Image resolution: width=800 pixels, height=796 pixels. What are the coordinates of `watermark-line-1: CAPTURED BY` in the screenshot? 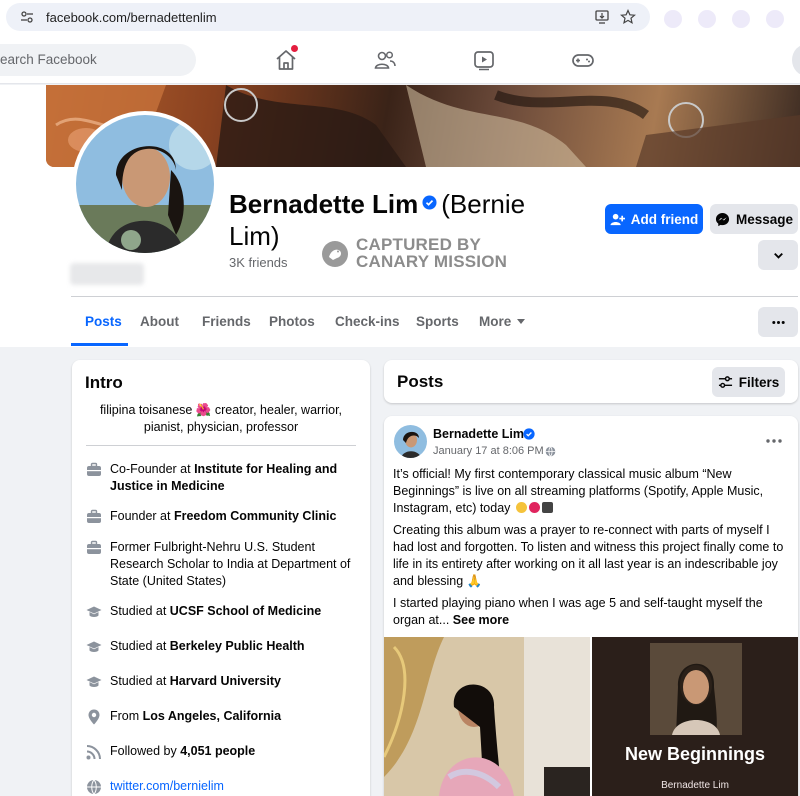 It's located at (418, 244).